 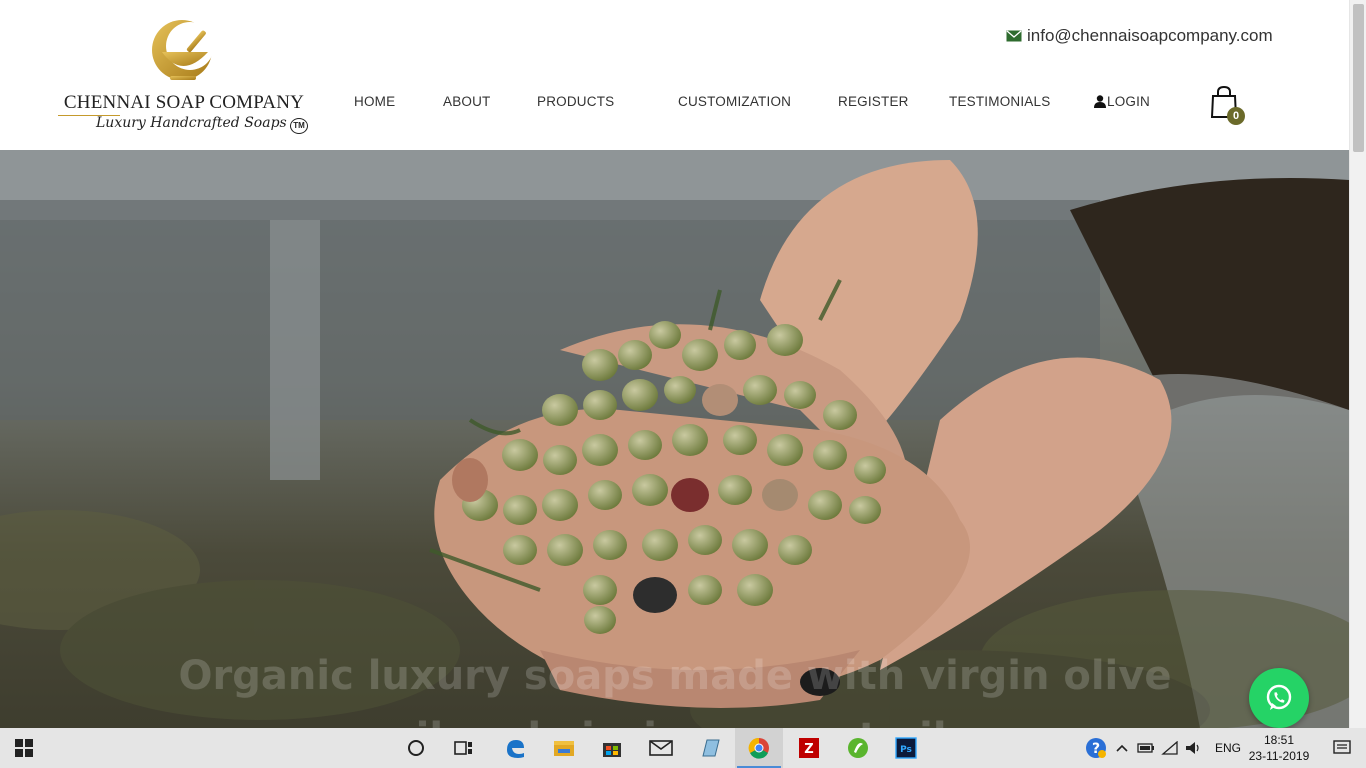 I want to click on taskbar-dreamweaver, so click(x=858, y=748).